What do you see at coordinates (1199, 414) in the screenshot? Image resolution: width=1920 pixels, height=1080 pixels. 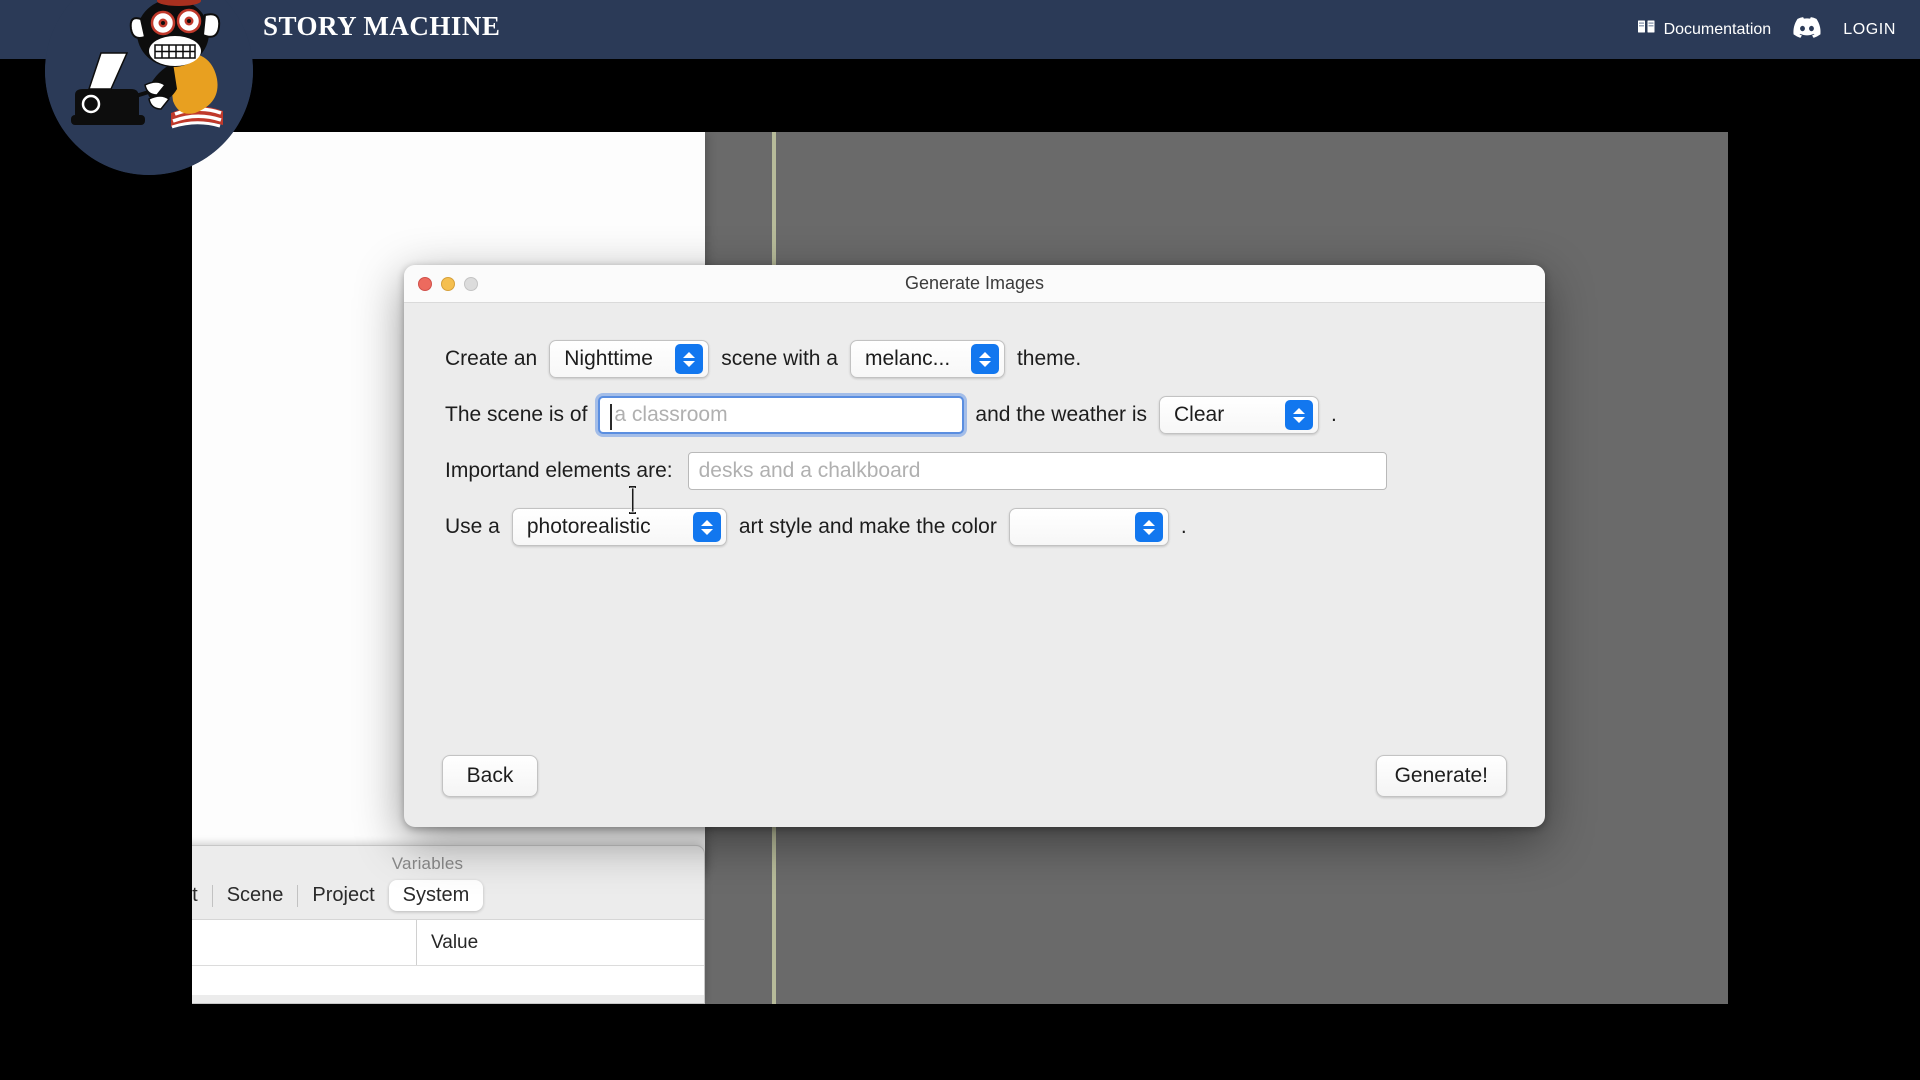 I see `select-weather-value: Clear` at bounding box center [1199, 414].